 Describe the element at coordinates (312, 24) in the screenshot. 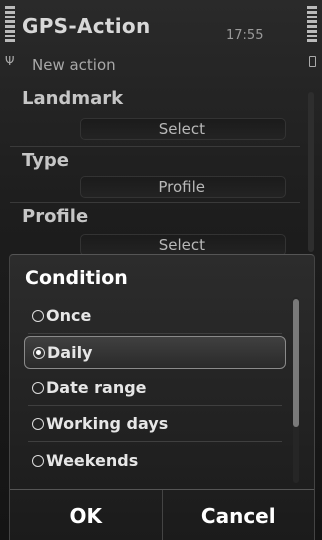

I see `battery-icon` at that location.